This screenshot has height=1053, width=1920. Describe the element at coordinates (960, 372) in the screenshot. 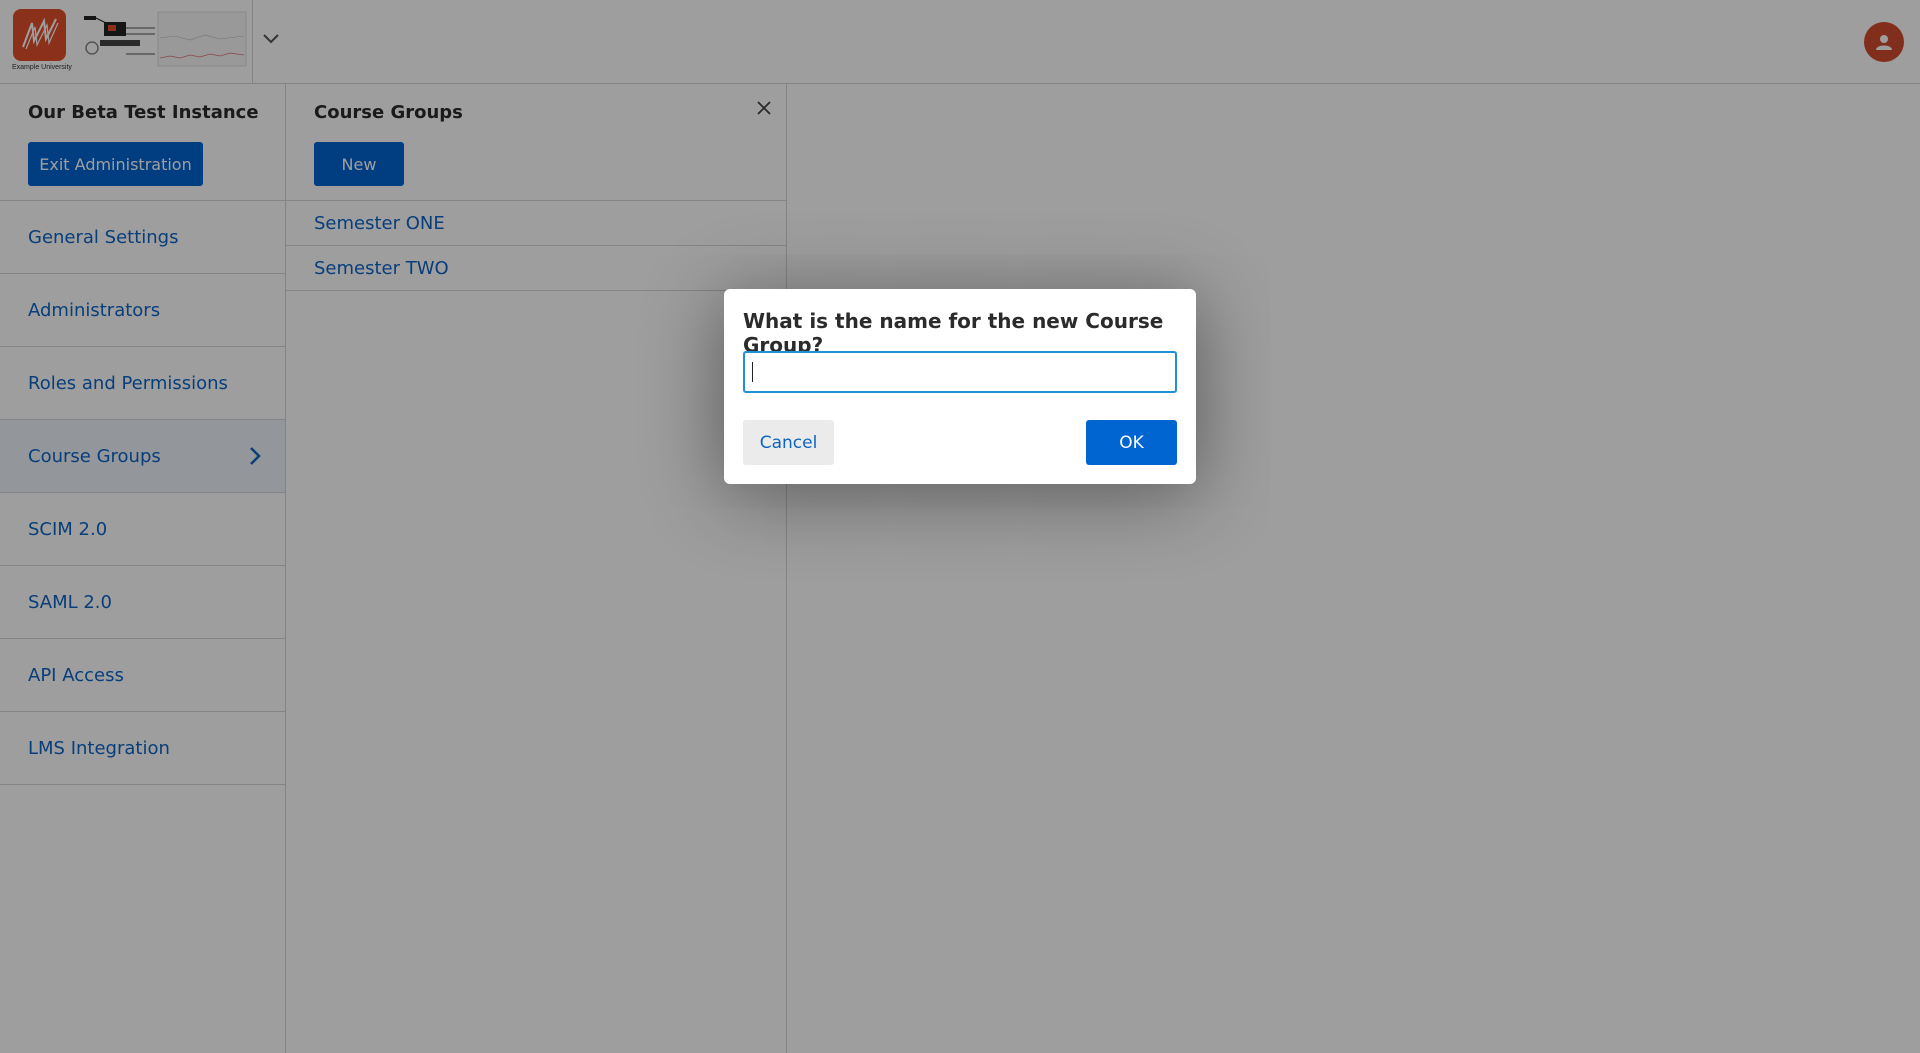

I see `course-group-name-input` at that location.